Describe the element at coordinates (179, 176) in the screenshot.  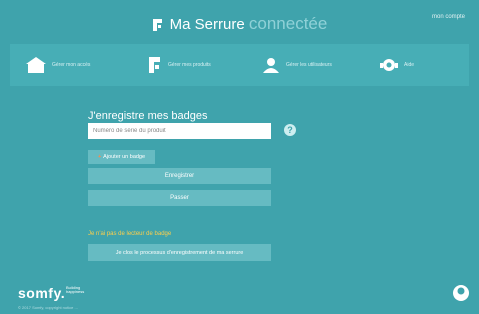
I see `save-button: Enregistrer` at that location.